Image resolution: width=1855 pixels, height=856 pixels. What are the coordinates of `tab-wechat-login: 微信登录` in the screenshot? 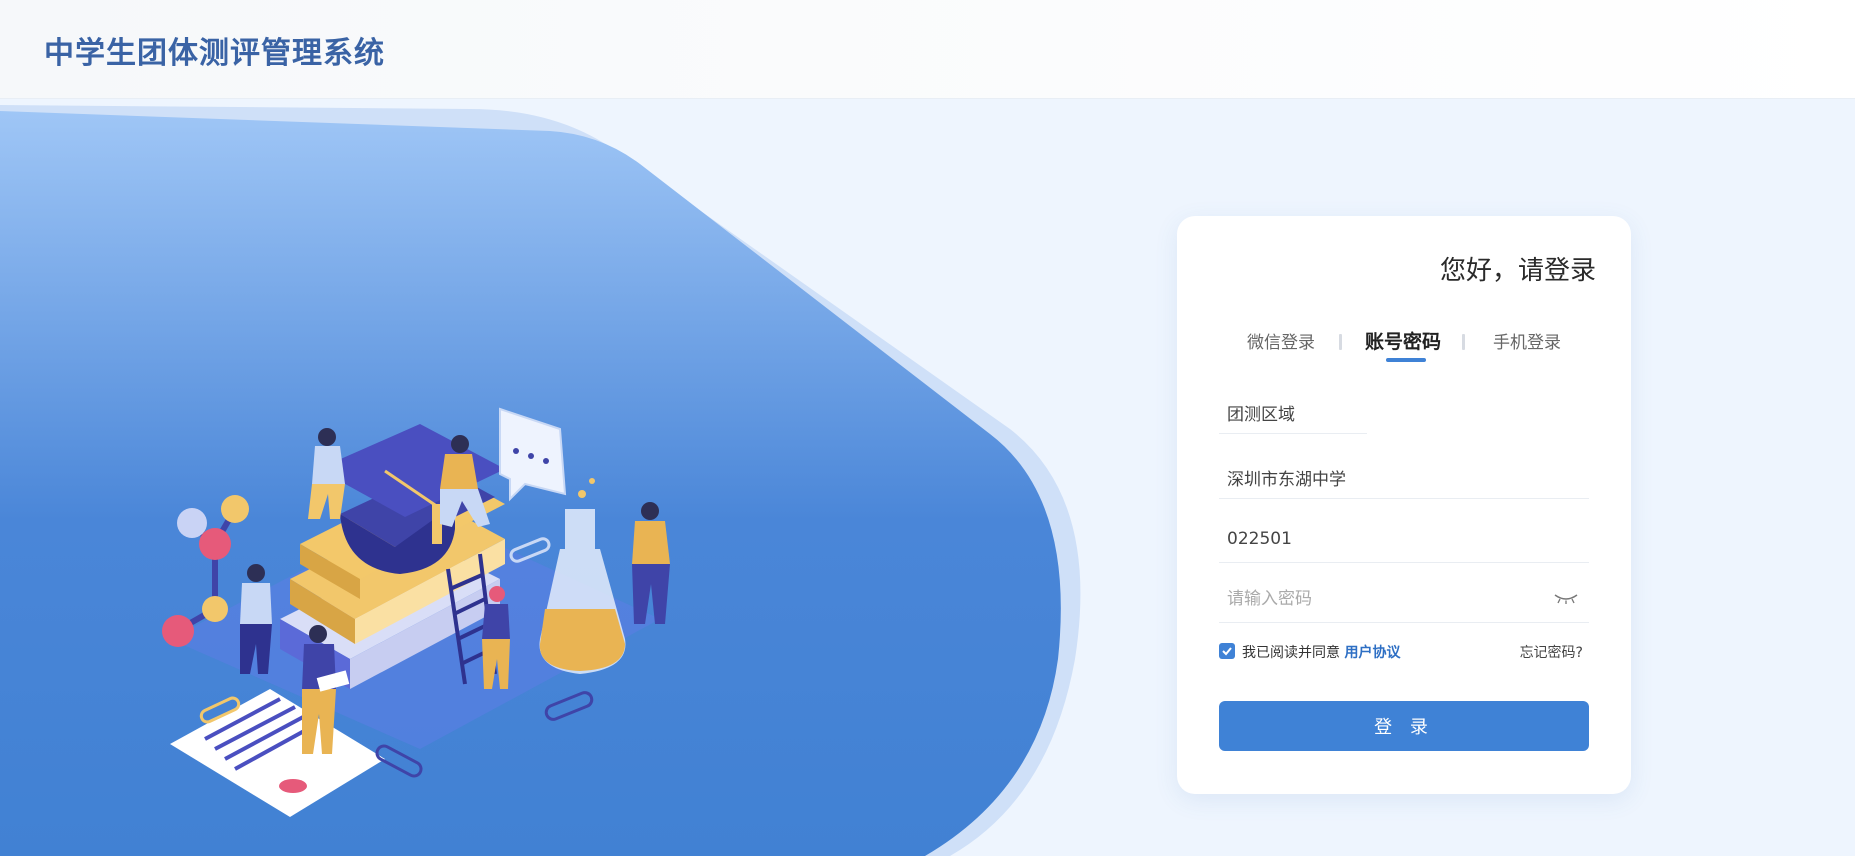 It's located at (1281, 340).